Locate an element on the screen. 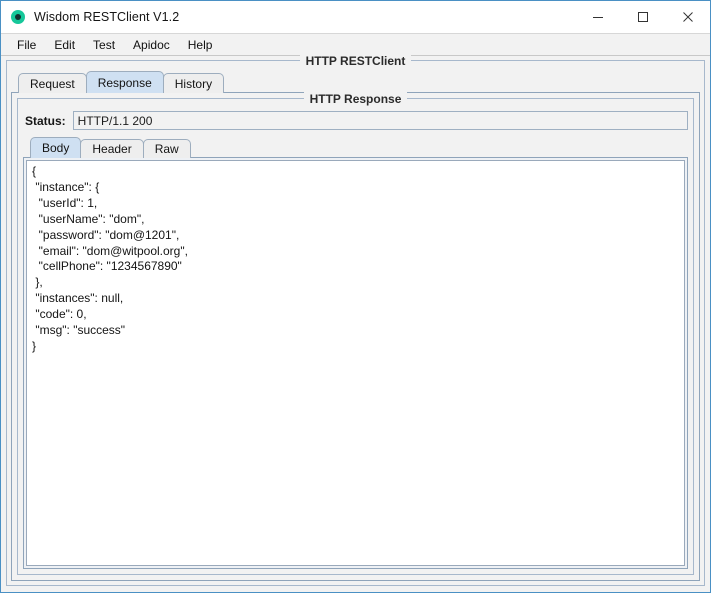 This screenshot has height=593, width=711. http-restclient-panel-legend: HTTP RESTClient is located at coordinates (355, 61).